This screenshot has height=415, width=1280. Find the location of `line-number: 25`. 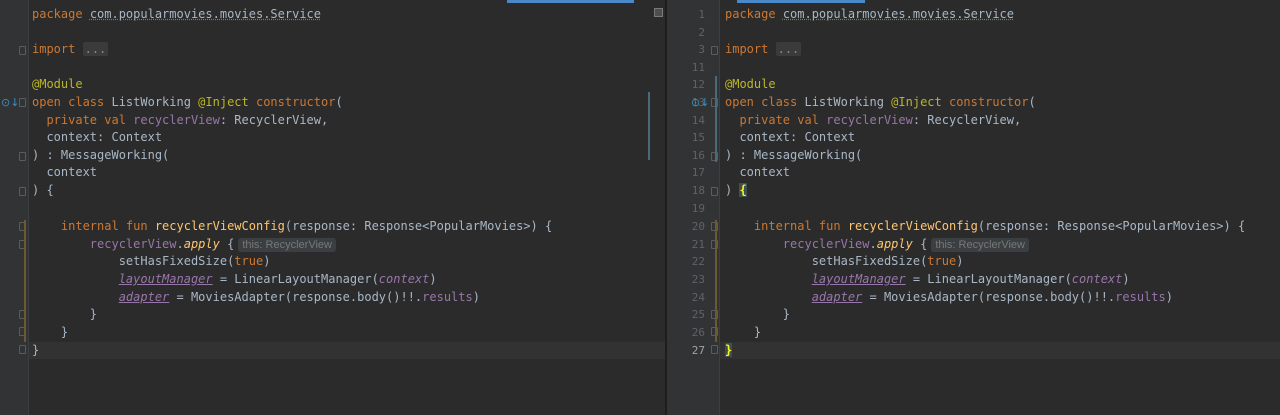

line-number: 25 is located at coordinates (698, 314).